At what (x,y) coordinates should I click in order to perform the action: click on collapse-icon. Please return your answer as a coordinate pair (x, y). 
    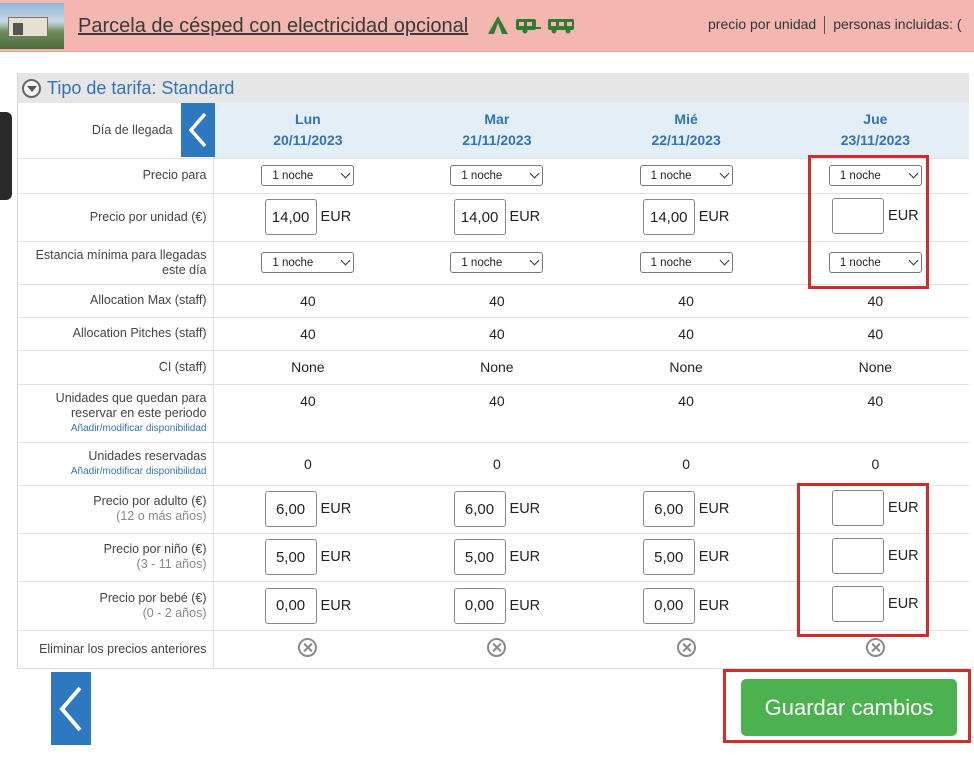
    Looking at the image, I should click on (31, 88).